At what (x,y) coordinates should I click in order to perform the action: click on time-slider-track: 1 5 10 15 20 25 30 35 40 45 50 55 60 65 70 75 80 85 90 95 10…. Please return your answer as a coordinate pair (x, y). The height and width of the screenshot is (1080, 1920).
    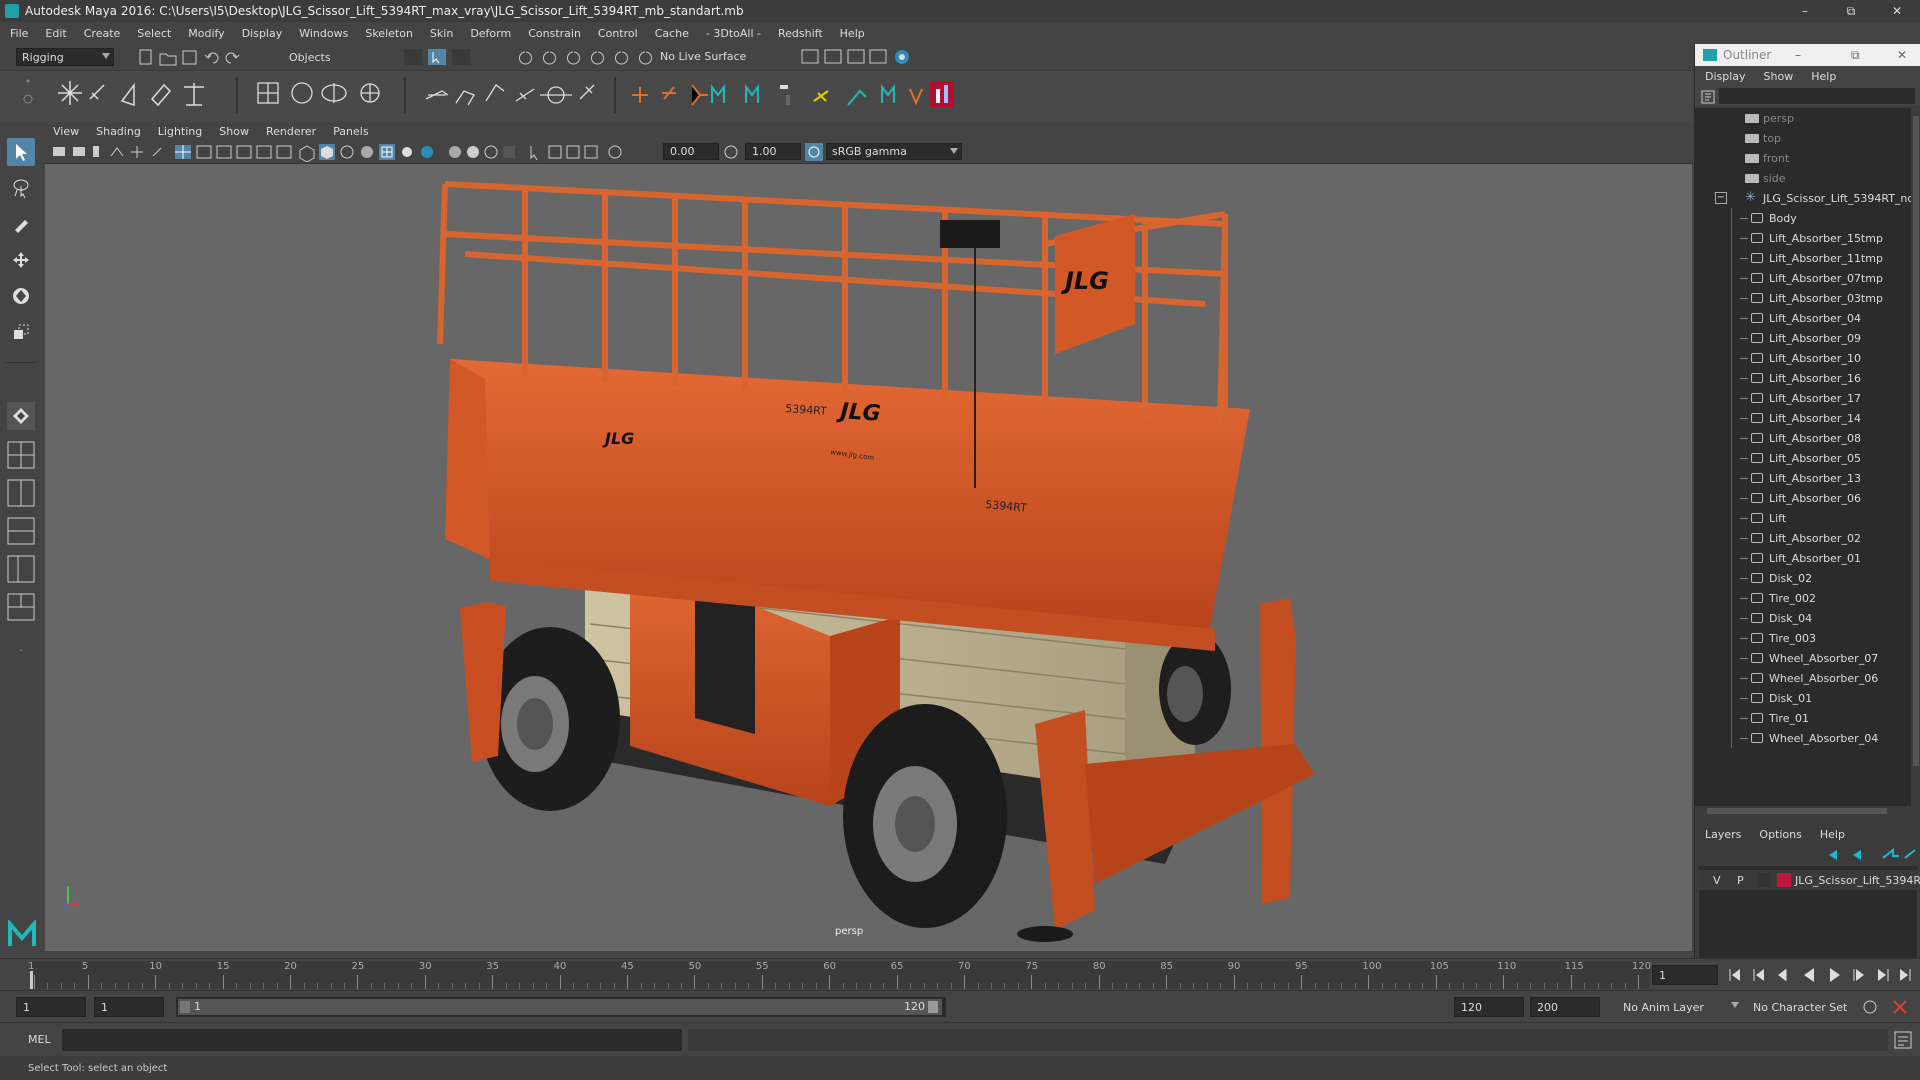
    Looking at the image, I should click on (839, 975).